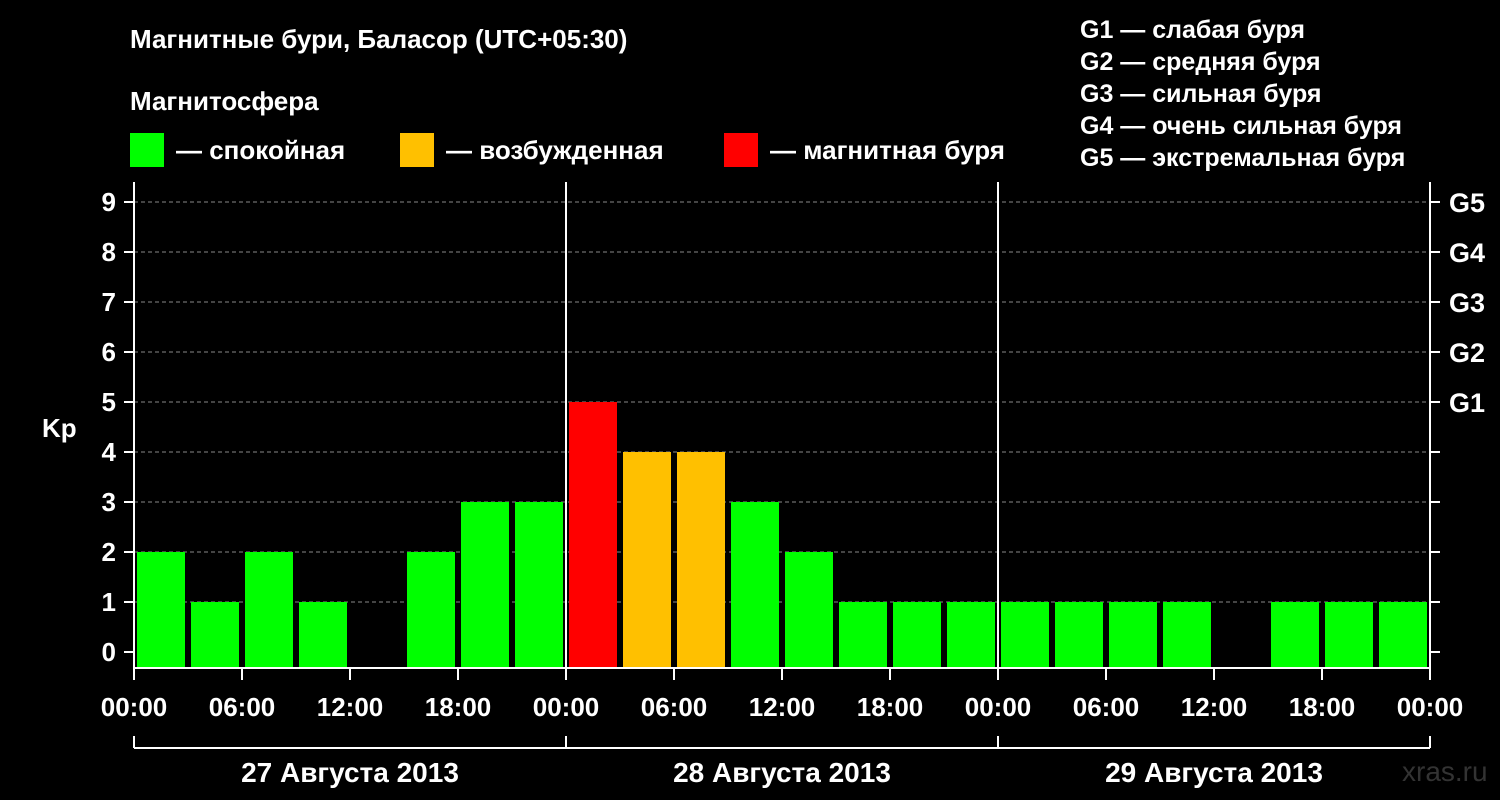 The width and height of the screenshot is (1500, 800). What do you see at coordinates (109, 652) in the screenshot?
I see `y-tick-label: 0` at bounding box center [109, 652].